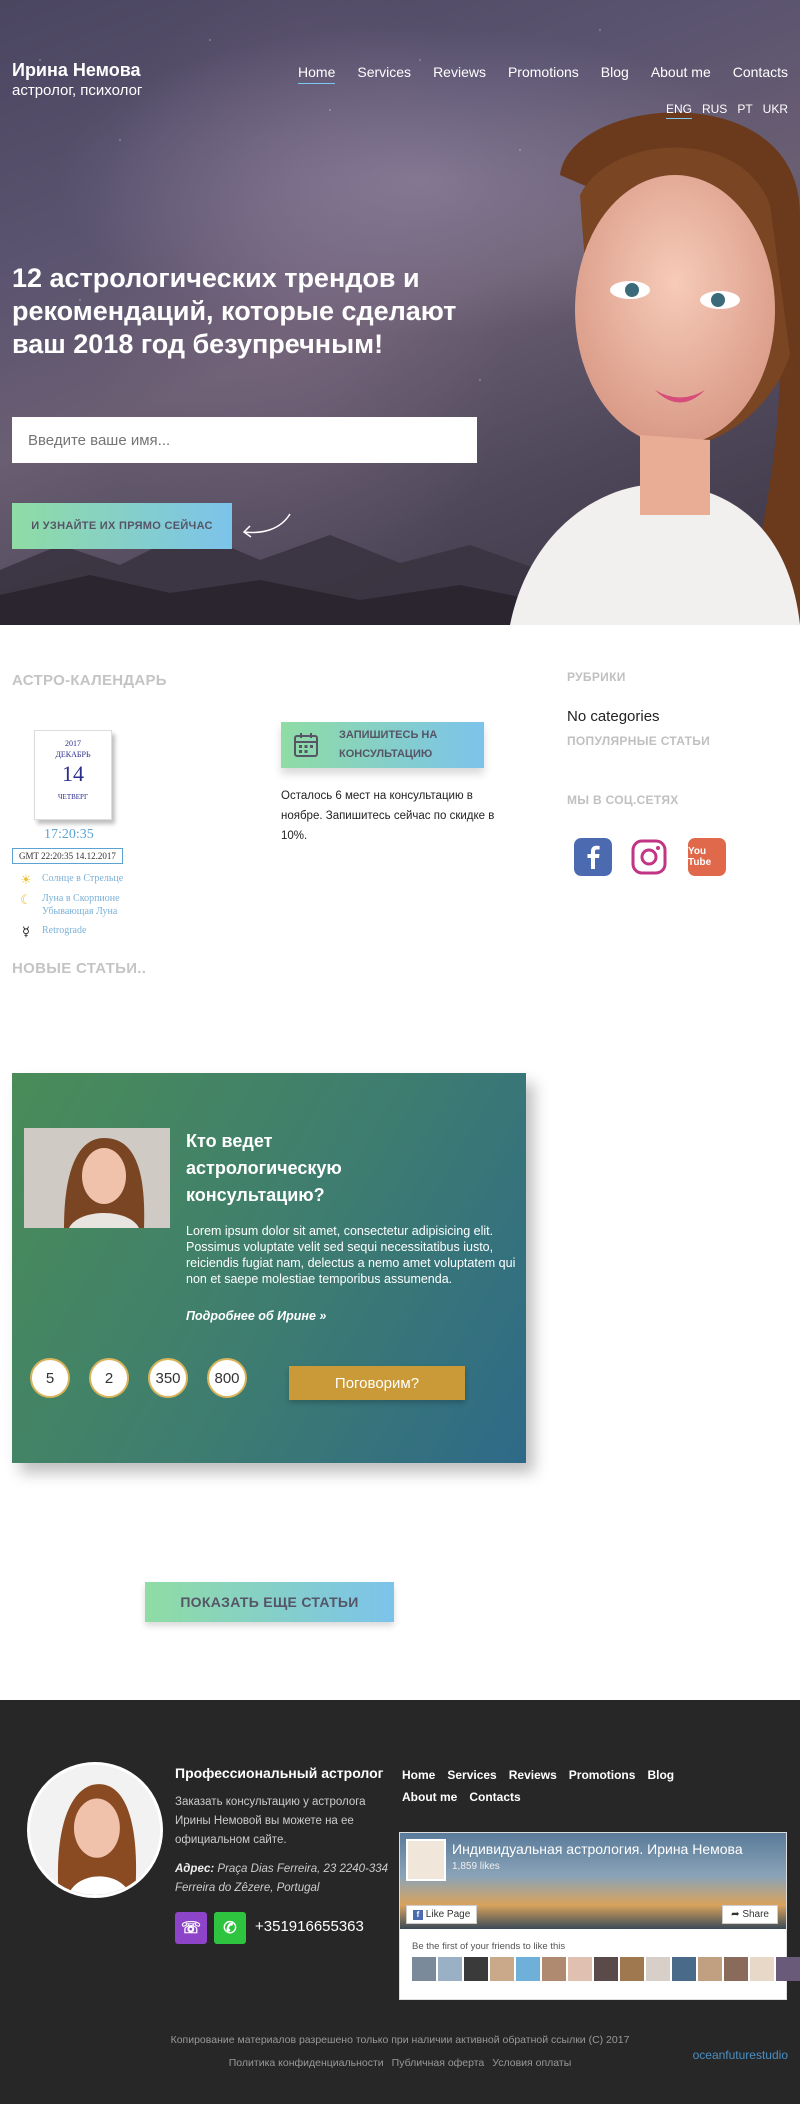 The height and width of the screenshot is (2104, 800). I want to click on stat-circle: 5, so click(50, 1378).